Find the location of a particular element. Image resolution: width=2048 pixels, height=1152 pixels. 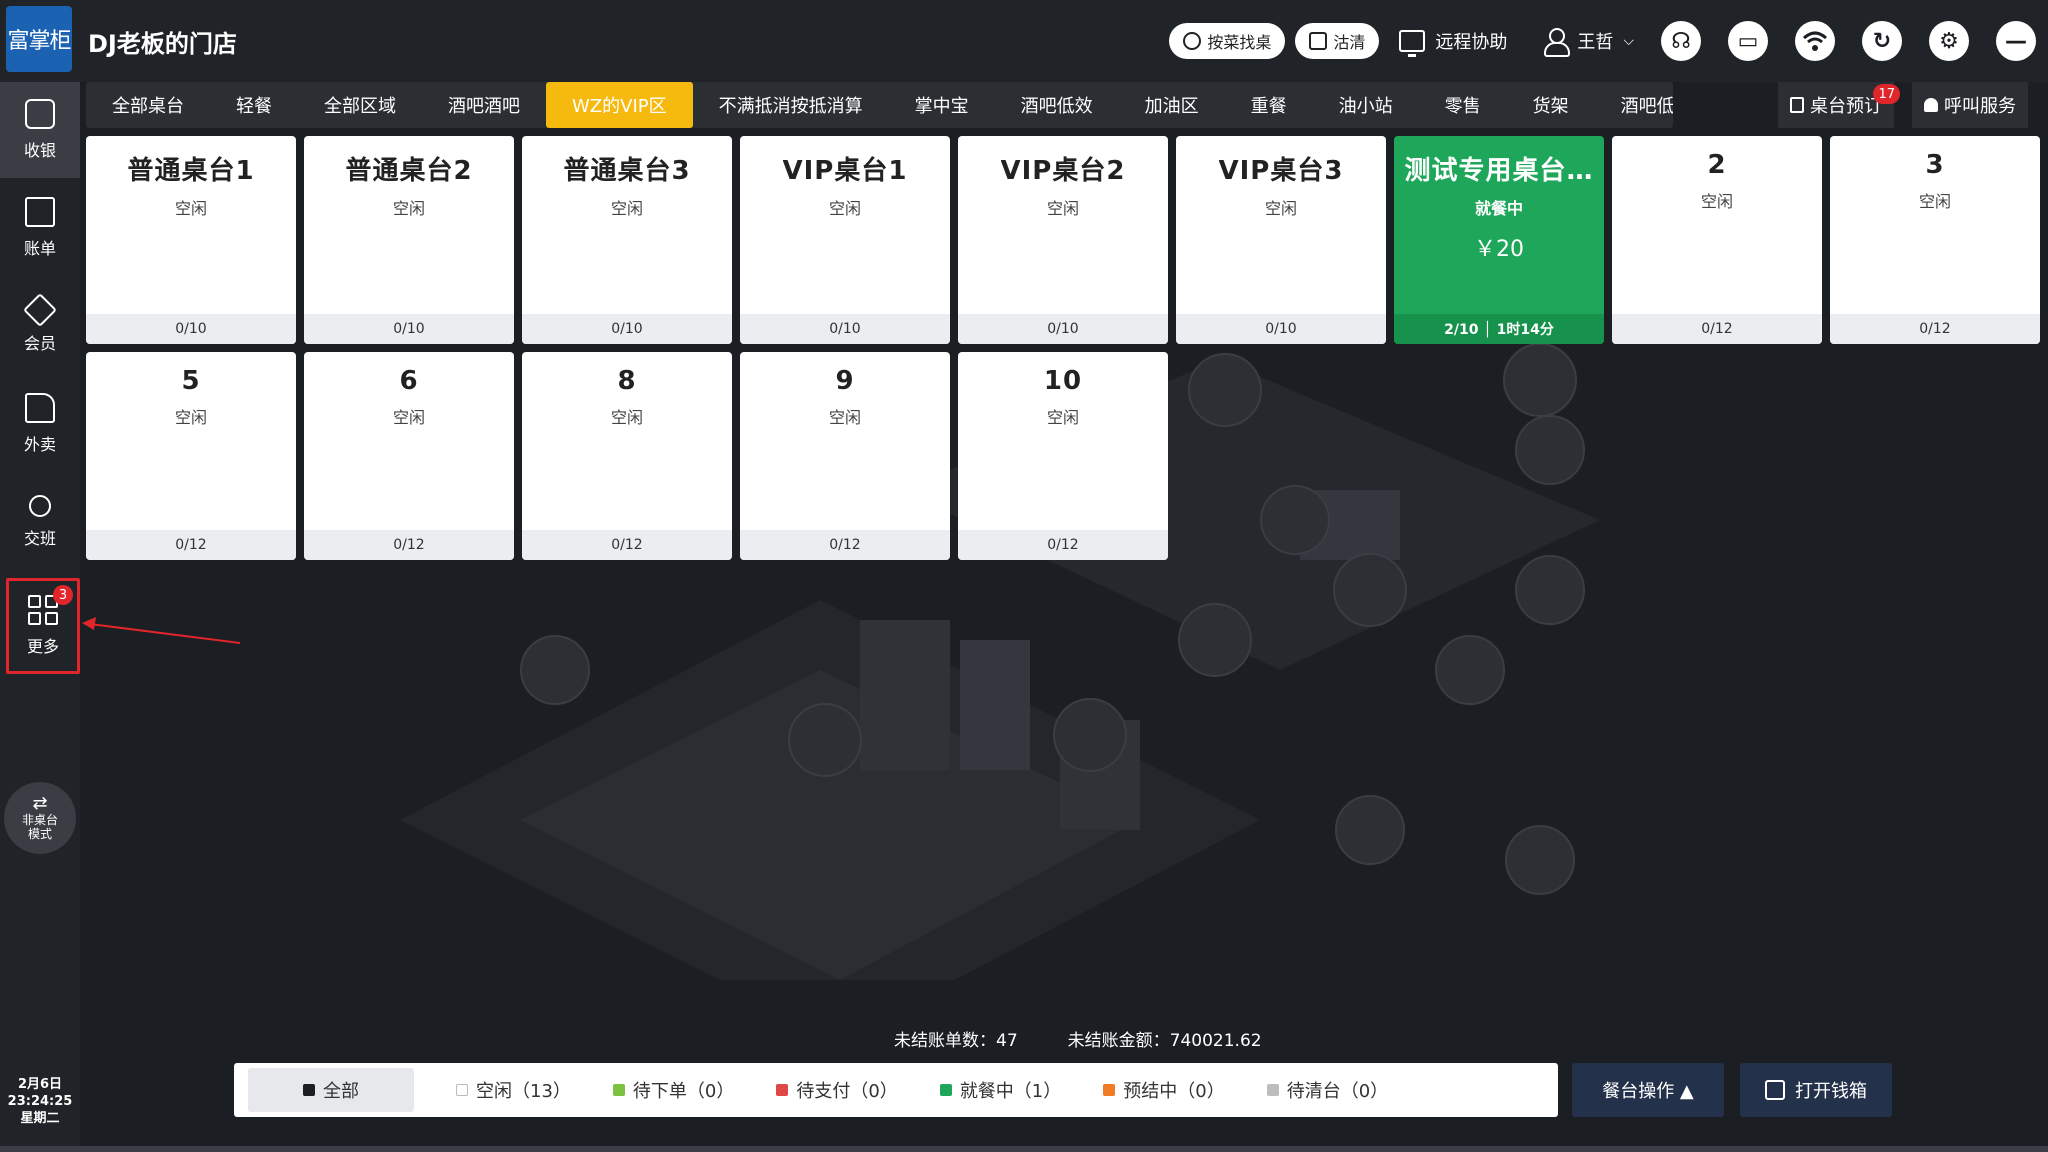

table-name: 普通桌台2 is located at coordinates (409, 171).